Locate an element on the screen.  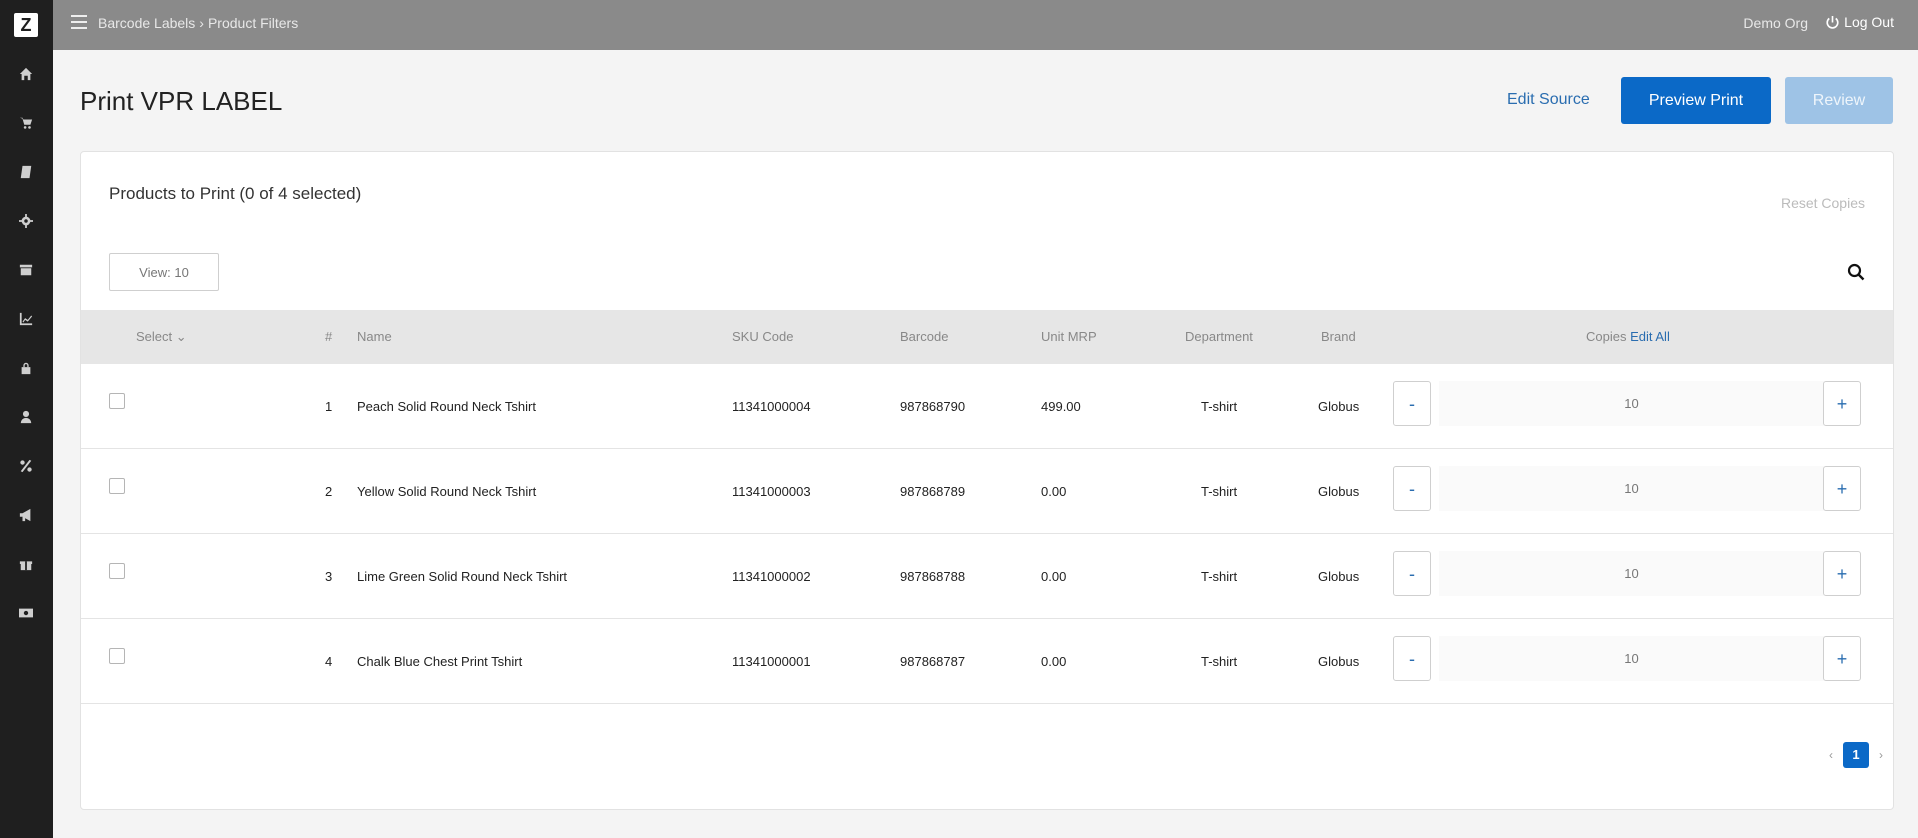
prev-page-button: ‹ is located at coordinates (1831, 755).